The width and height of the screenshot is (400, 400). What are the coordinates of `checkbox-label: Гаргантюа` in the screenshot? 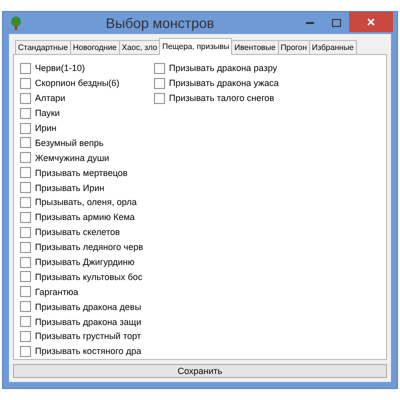 It's located at (56, 291).